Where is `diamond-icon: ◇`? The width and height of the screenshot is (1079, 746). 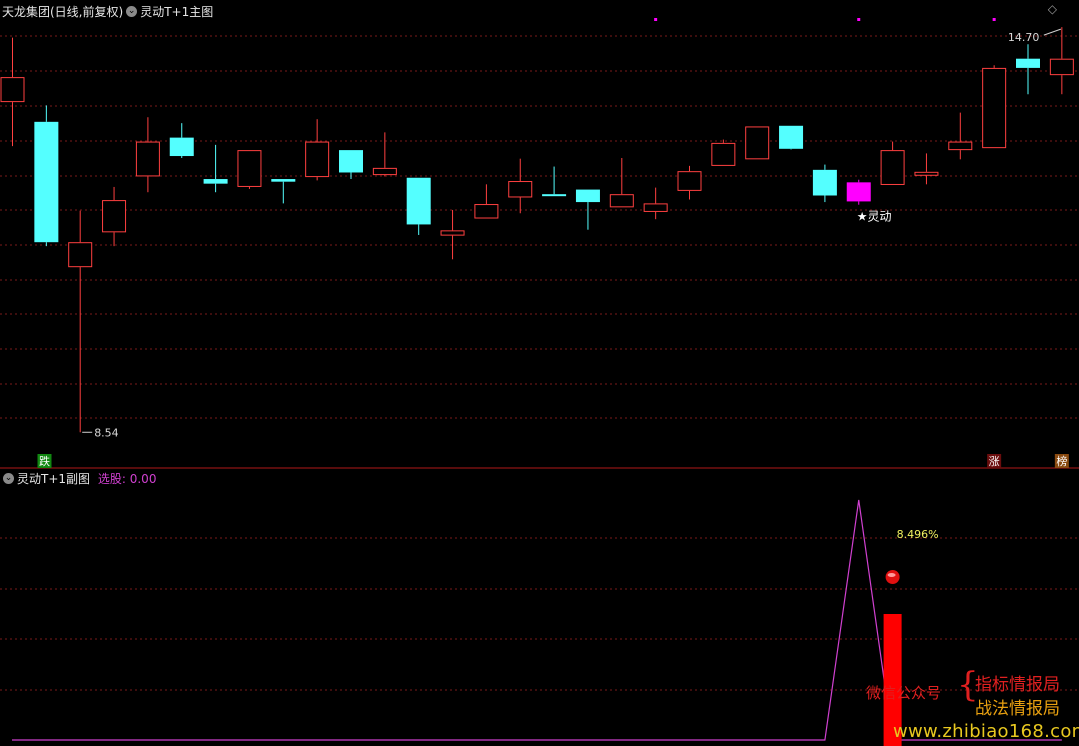 diamond-icon: ◇ is located at coordinates (1052, 9).